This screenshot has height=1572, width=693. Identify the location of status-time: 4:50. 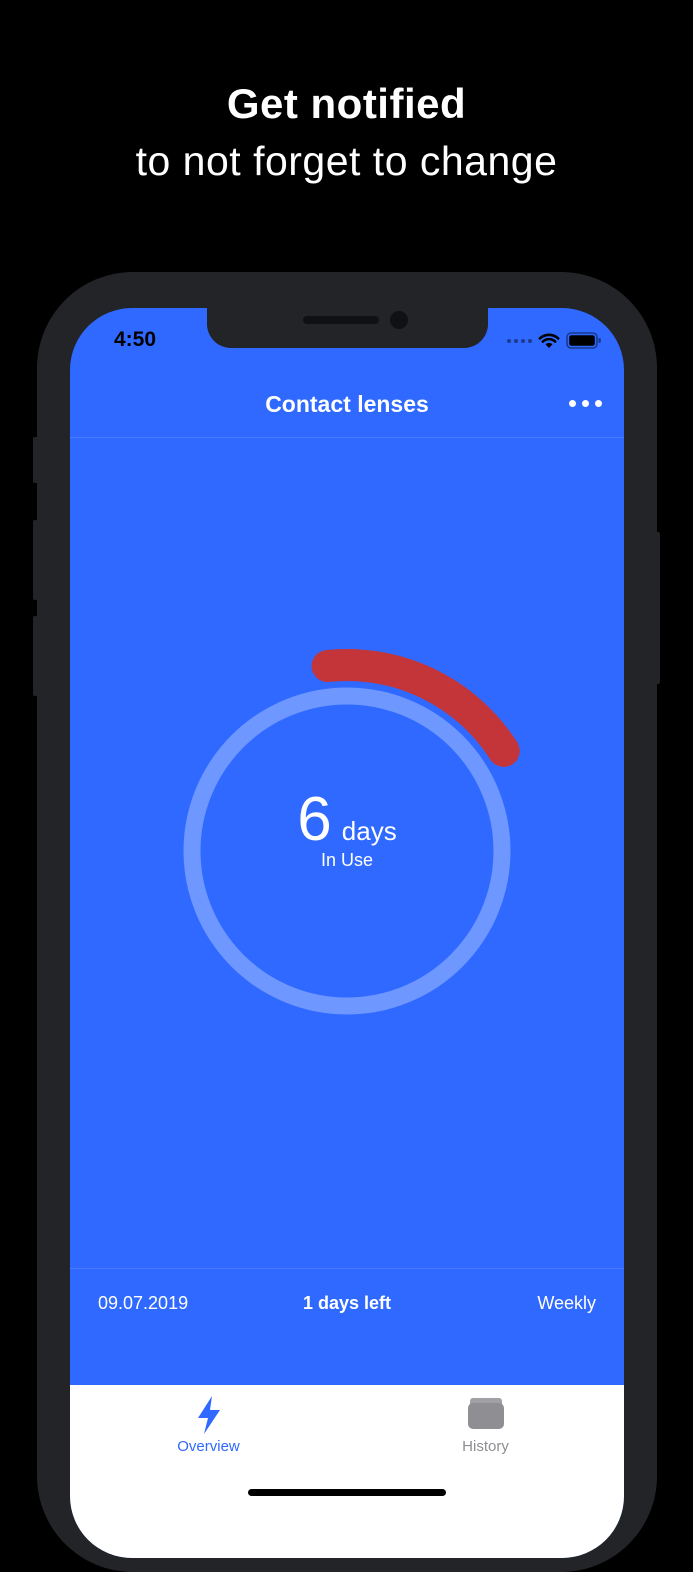
(135, 339).